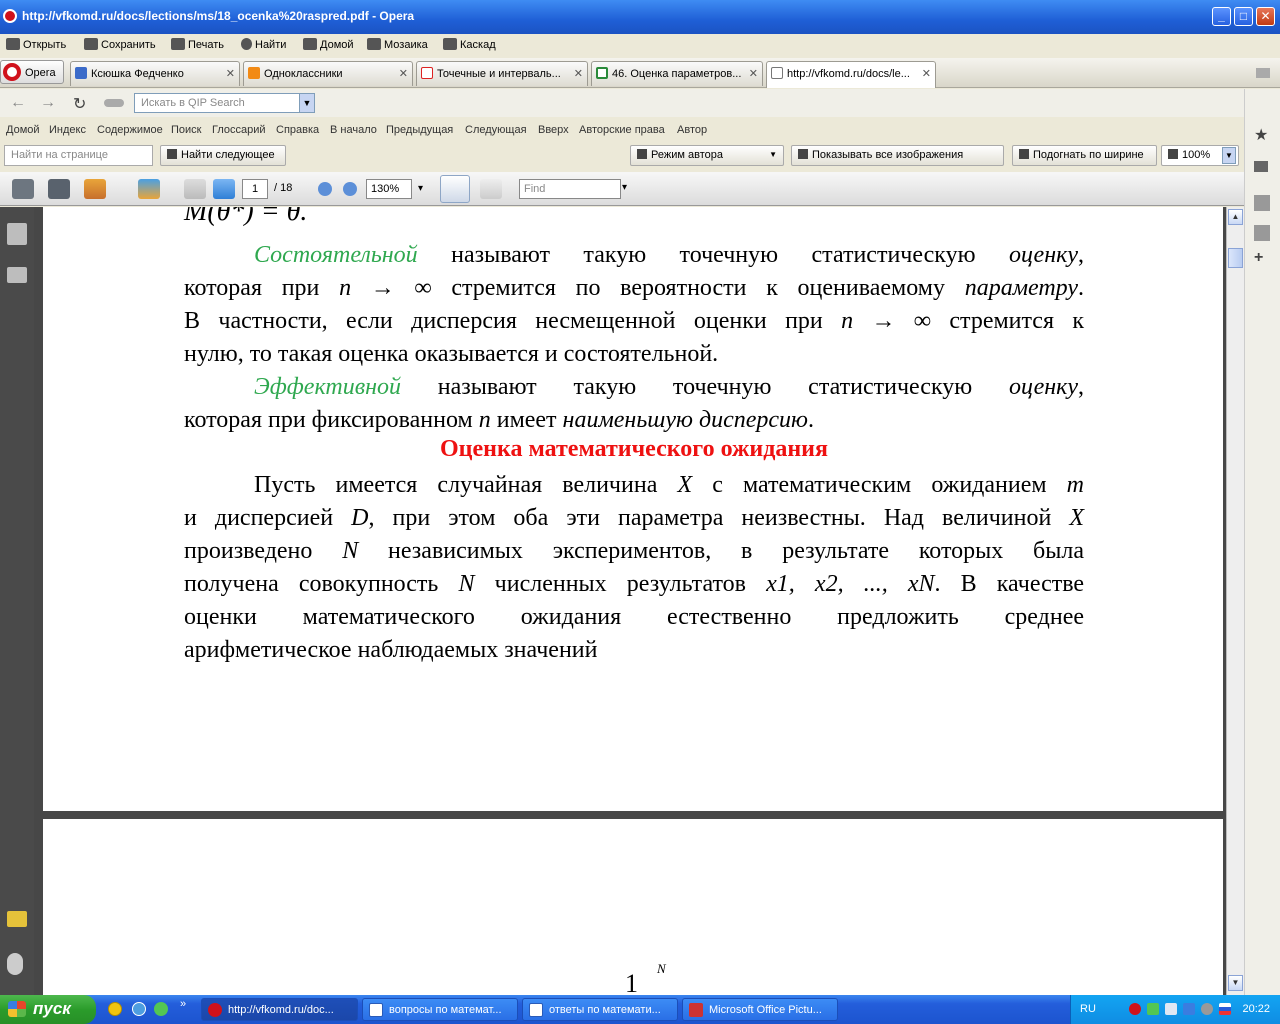  What do you see at coordinates (1262, 203) in the screenshot?
I see `notes-icon` at bounding box center [1262, 203].